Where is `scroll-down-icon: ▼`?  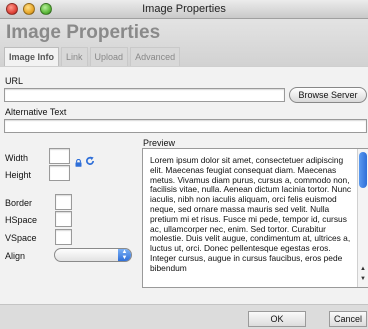 scroll-down-icon: ▼ is located at coordinates (363, 279).